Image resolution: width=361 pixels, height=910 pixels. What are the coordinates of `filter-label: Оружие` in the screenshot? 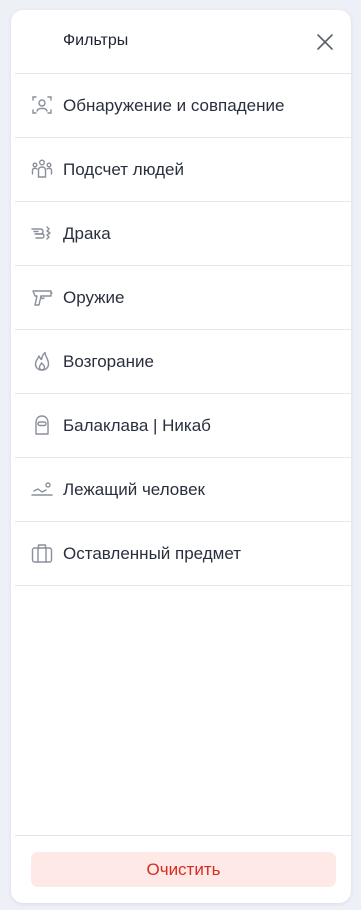 It's located at (94, 297).